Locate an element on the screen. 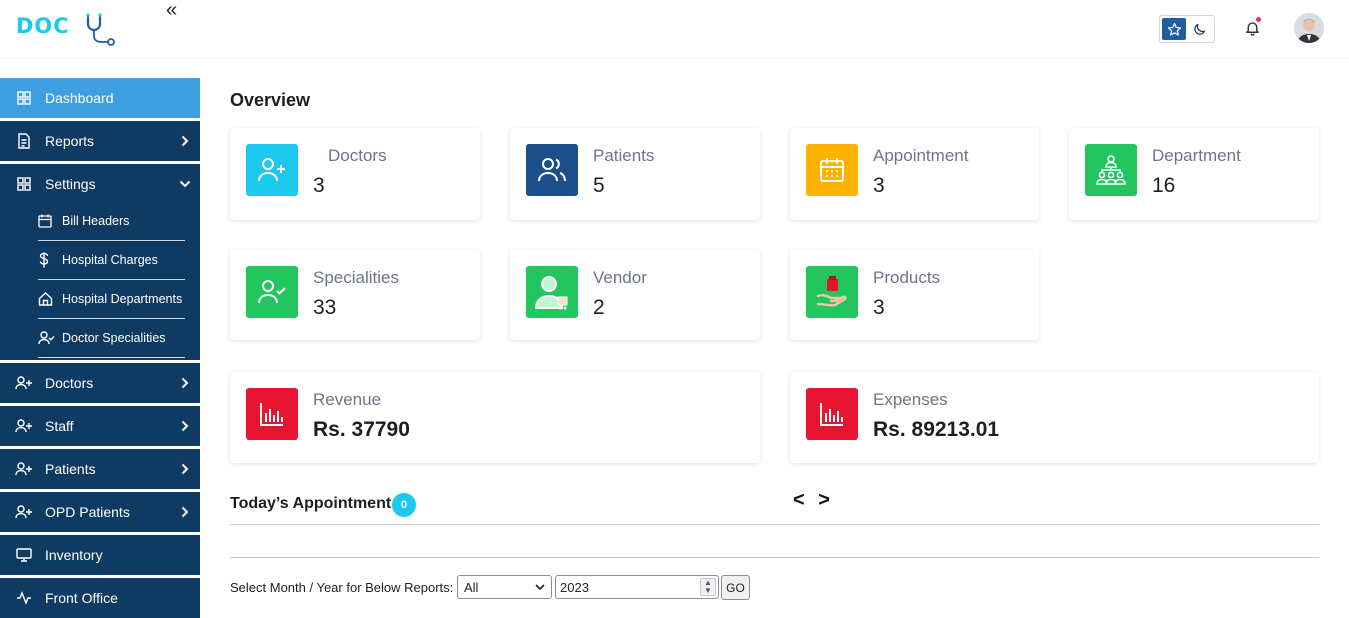 This screenshot has height=618, width=1349. card-value: 16 is located at coordinates (1164, 185).